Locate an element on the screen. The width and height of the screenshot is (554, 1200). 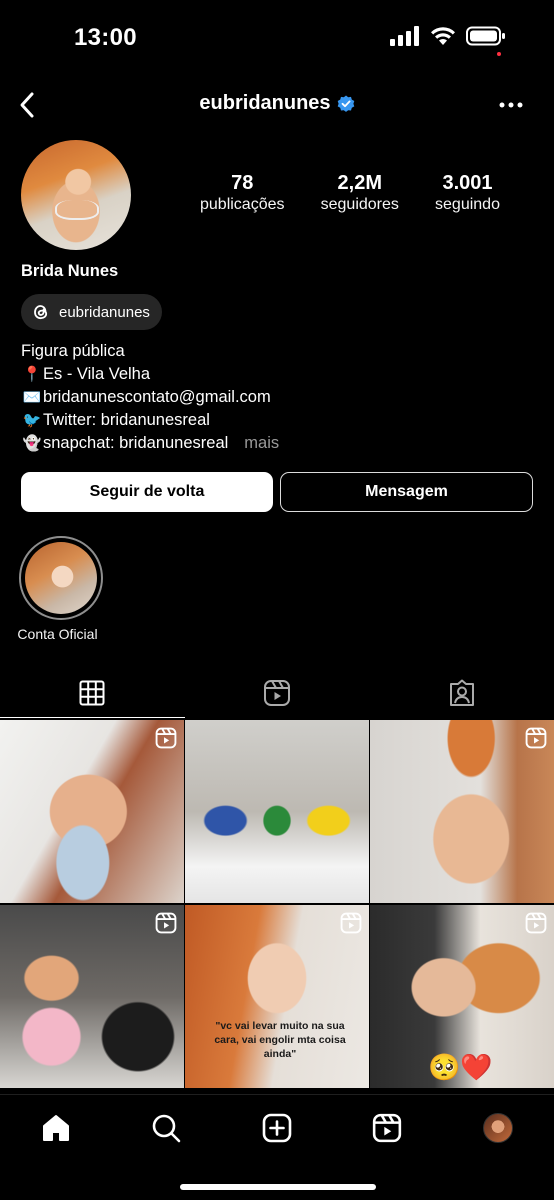
nav-reels is located at coordinates (387, 1128).